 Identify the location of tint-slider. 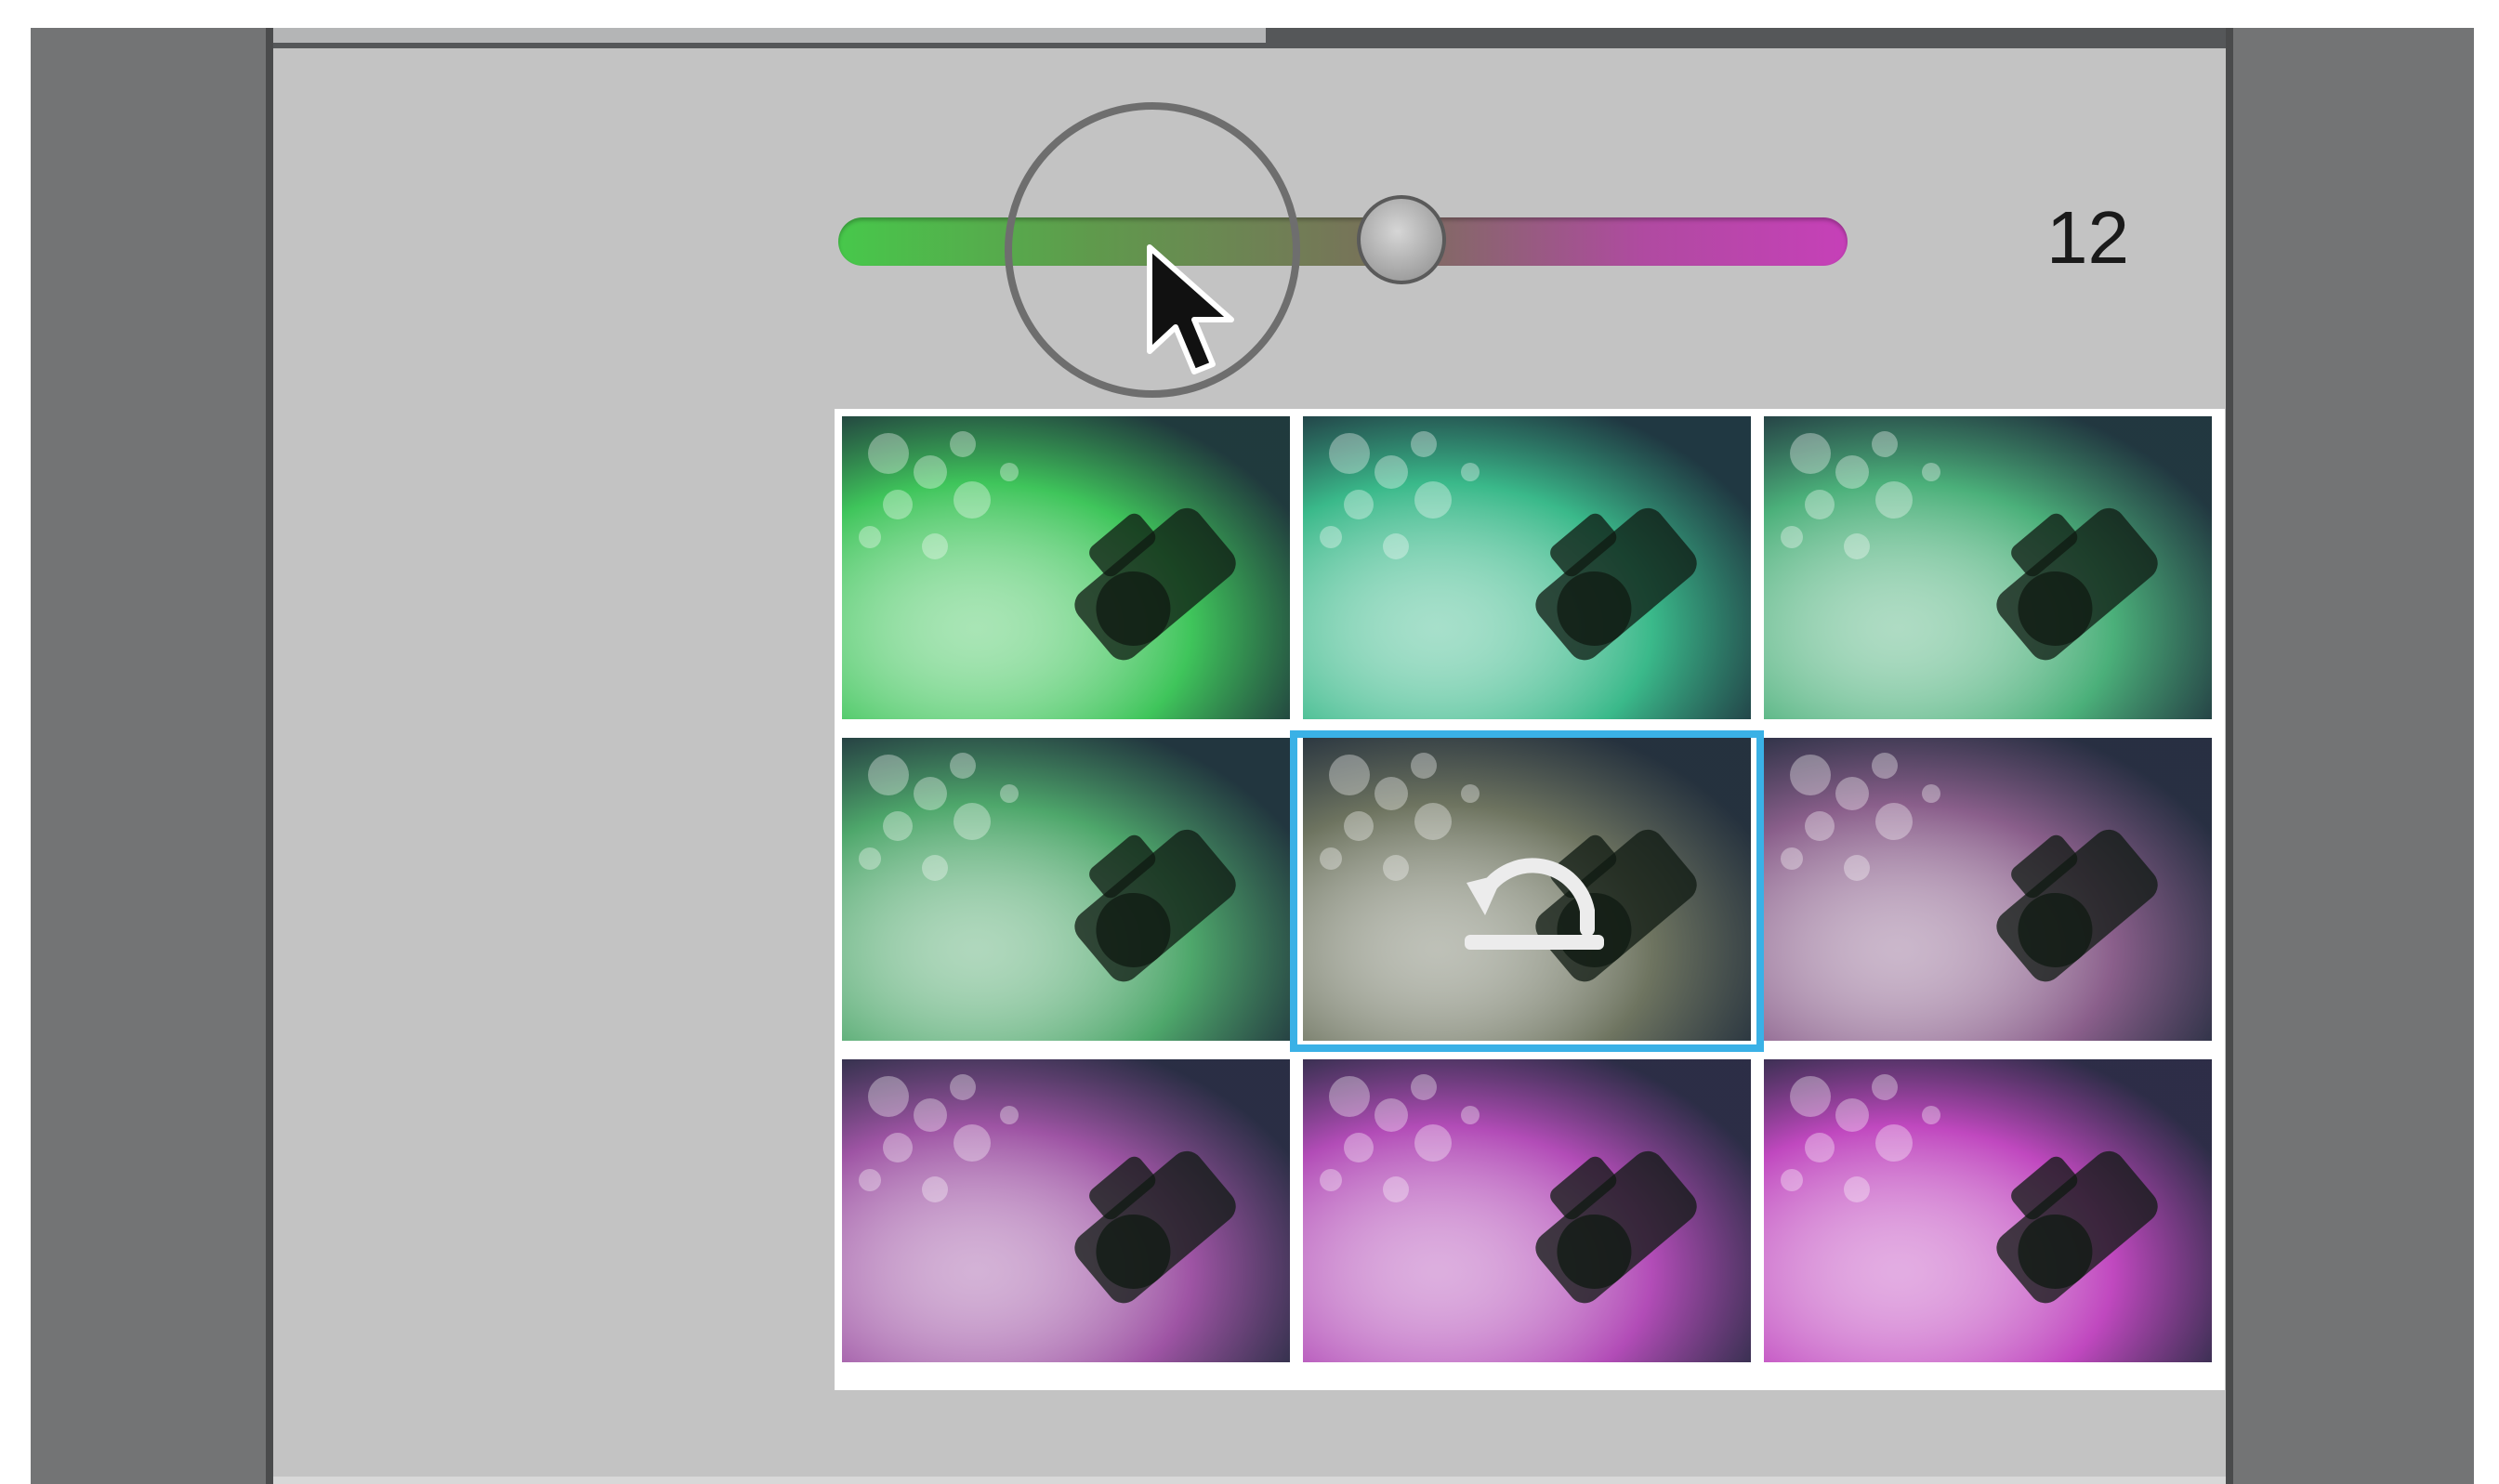
(1343, 240).